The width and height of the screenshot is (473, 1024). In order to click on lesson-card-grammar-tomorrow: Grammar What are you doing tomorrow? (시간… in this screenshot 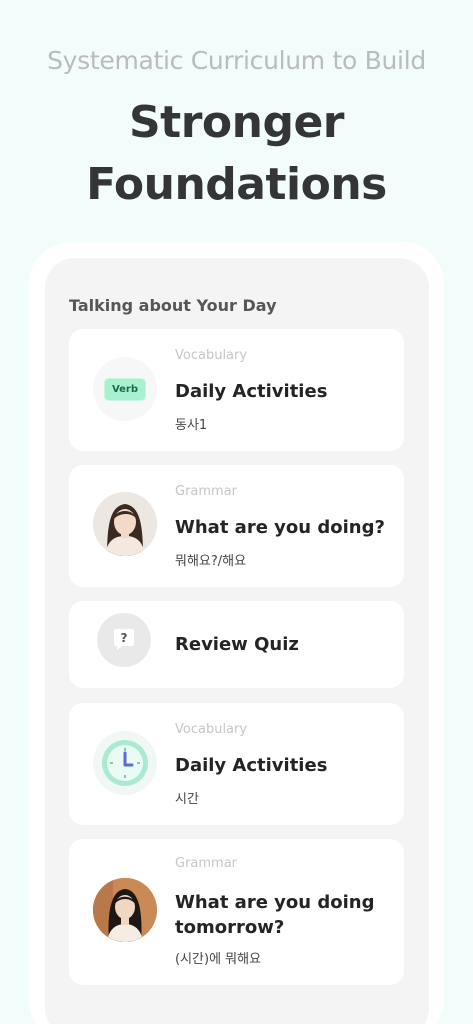, I will do `click(236, 912)`.